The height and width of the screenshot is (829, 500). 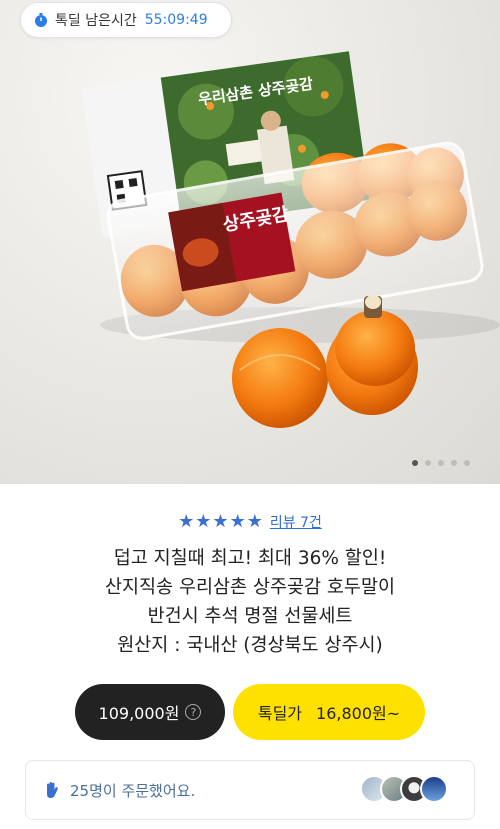 I want to click on normal-price-button: 109,000원 ?, so click(x=150, y=712).